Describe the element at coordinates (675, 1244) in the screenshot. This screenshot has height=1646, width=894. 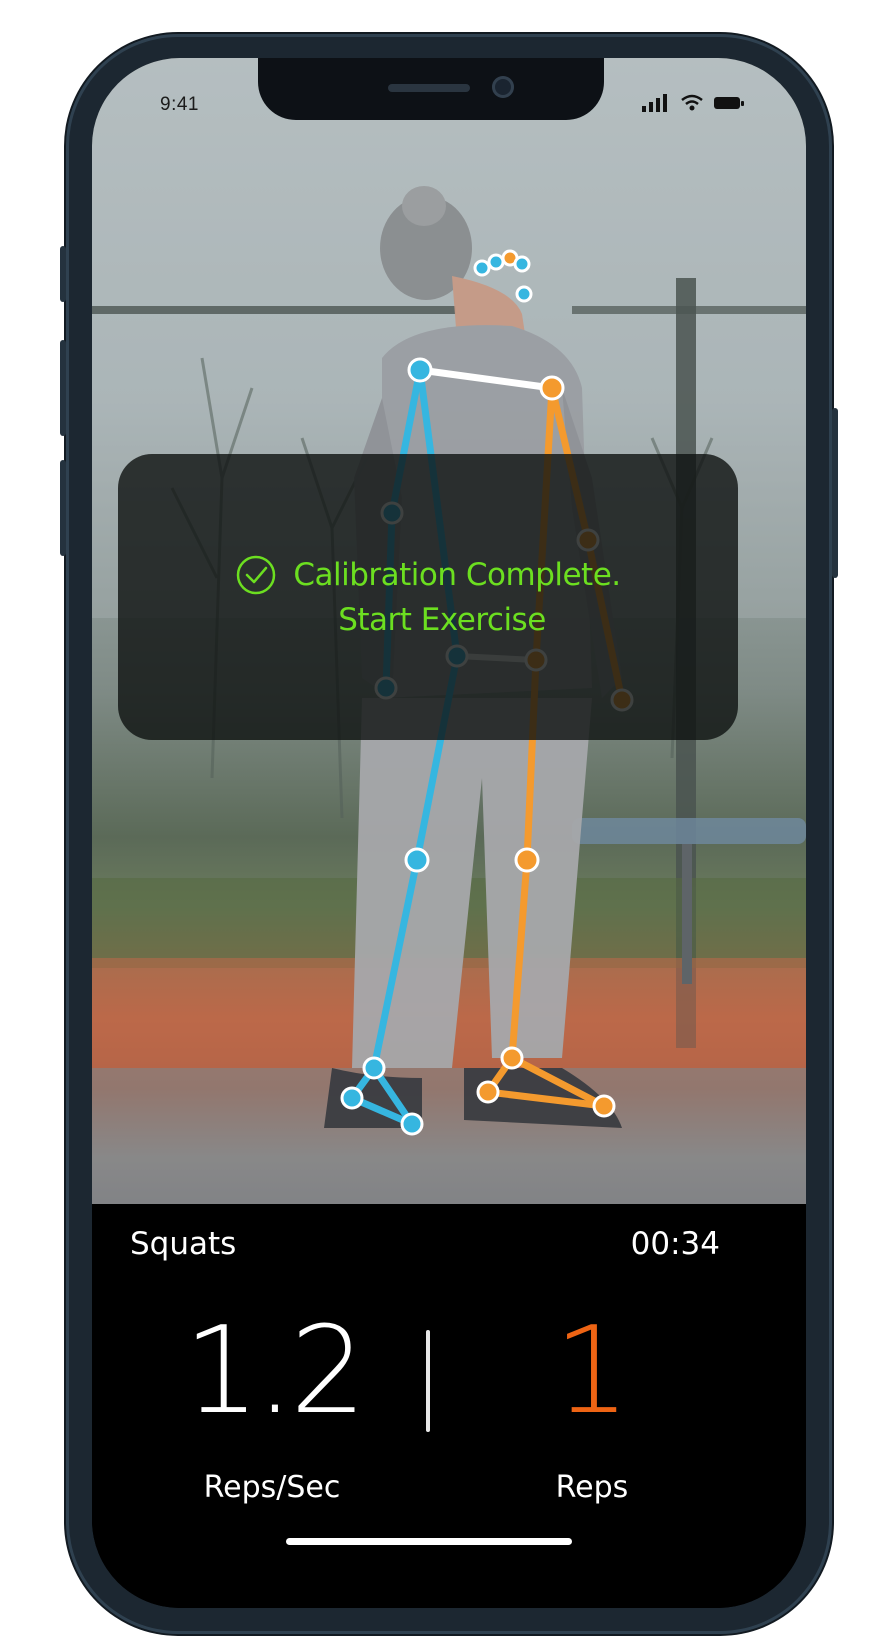
I see `exercise-timer: 00:34` at that location.